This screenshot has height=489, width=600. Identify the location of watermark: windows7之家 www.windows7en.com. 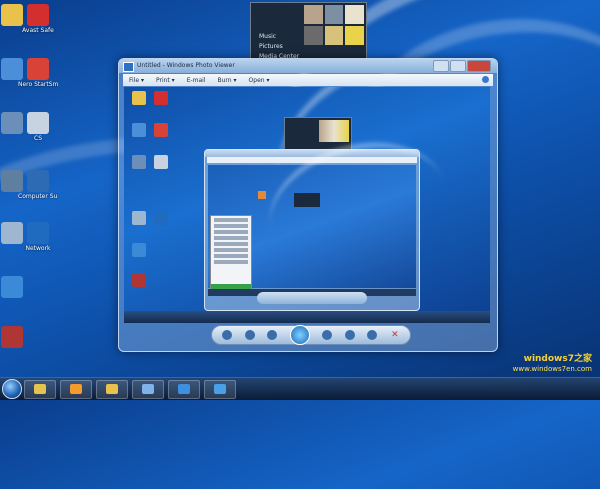
(552, 364).